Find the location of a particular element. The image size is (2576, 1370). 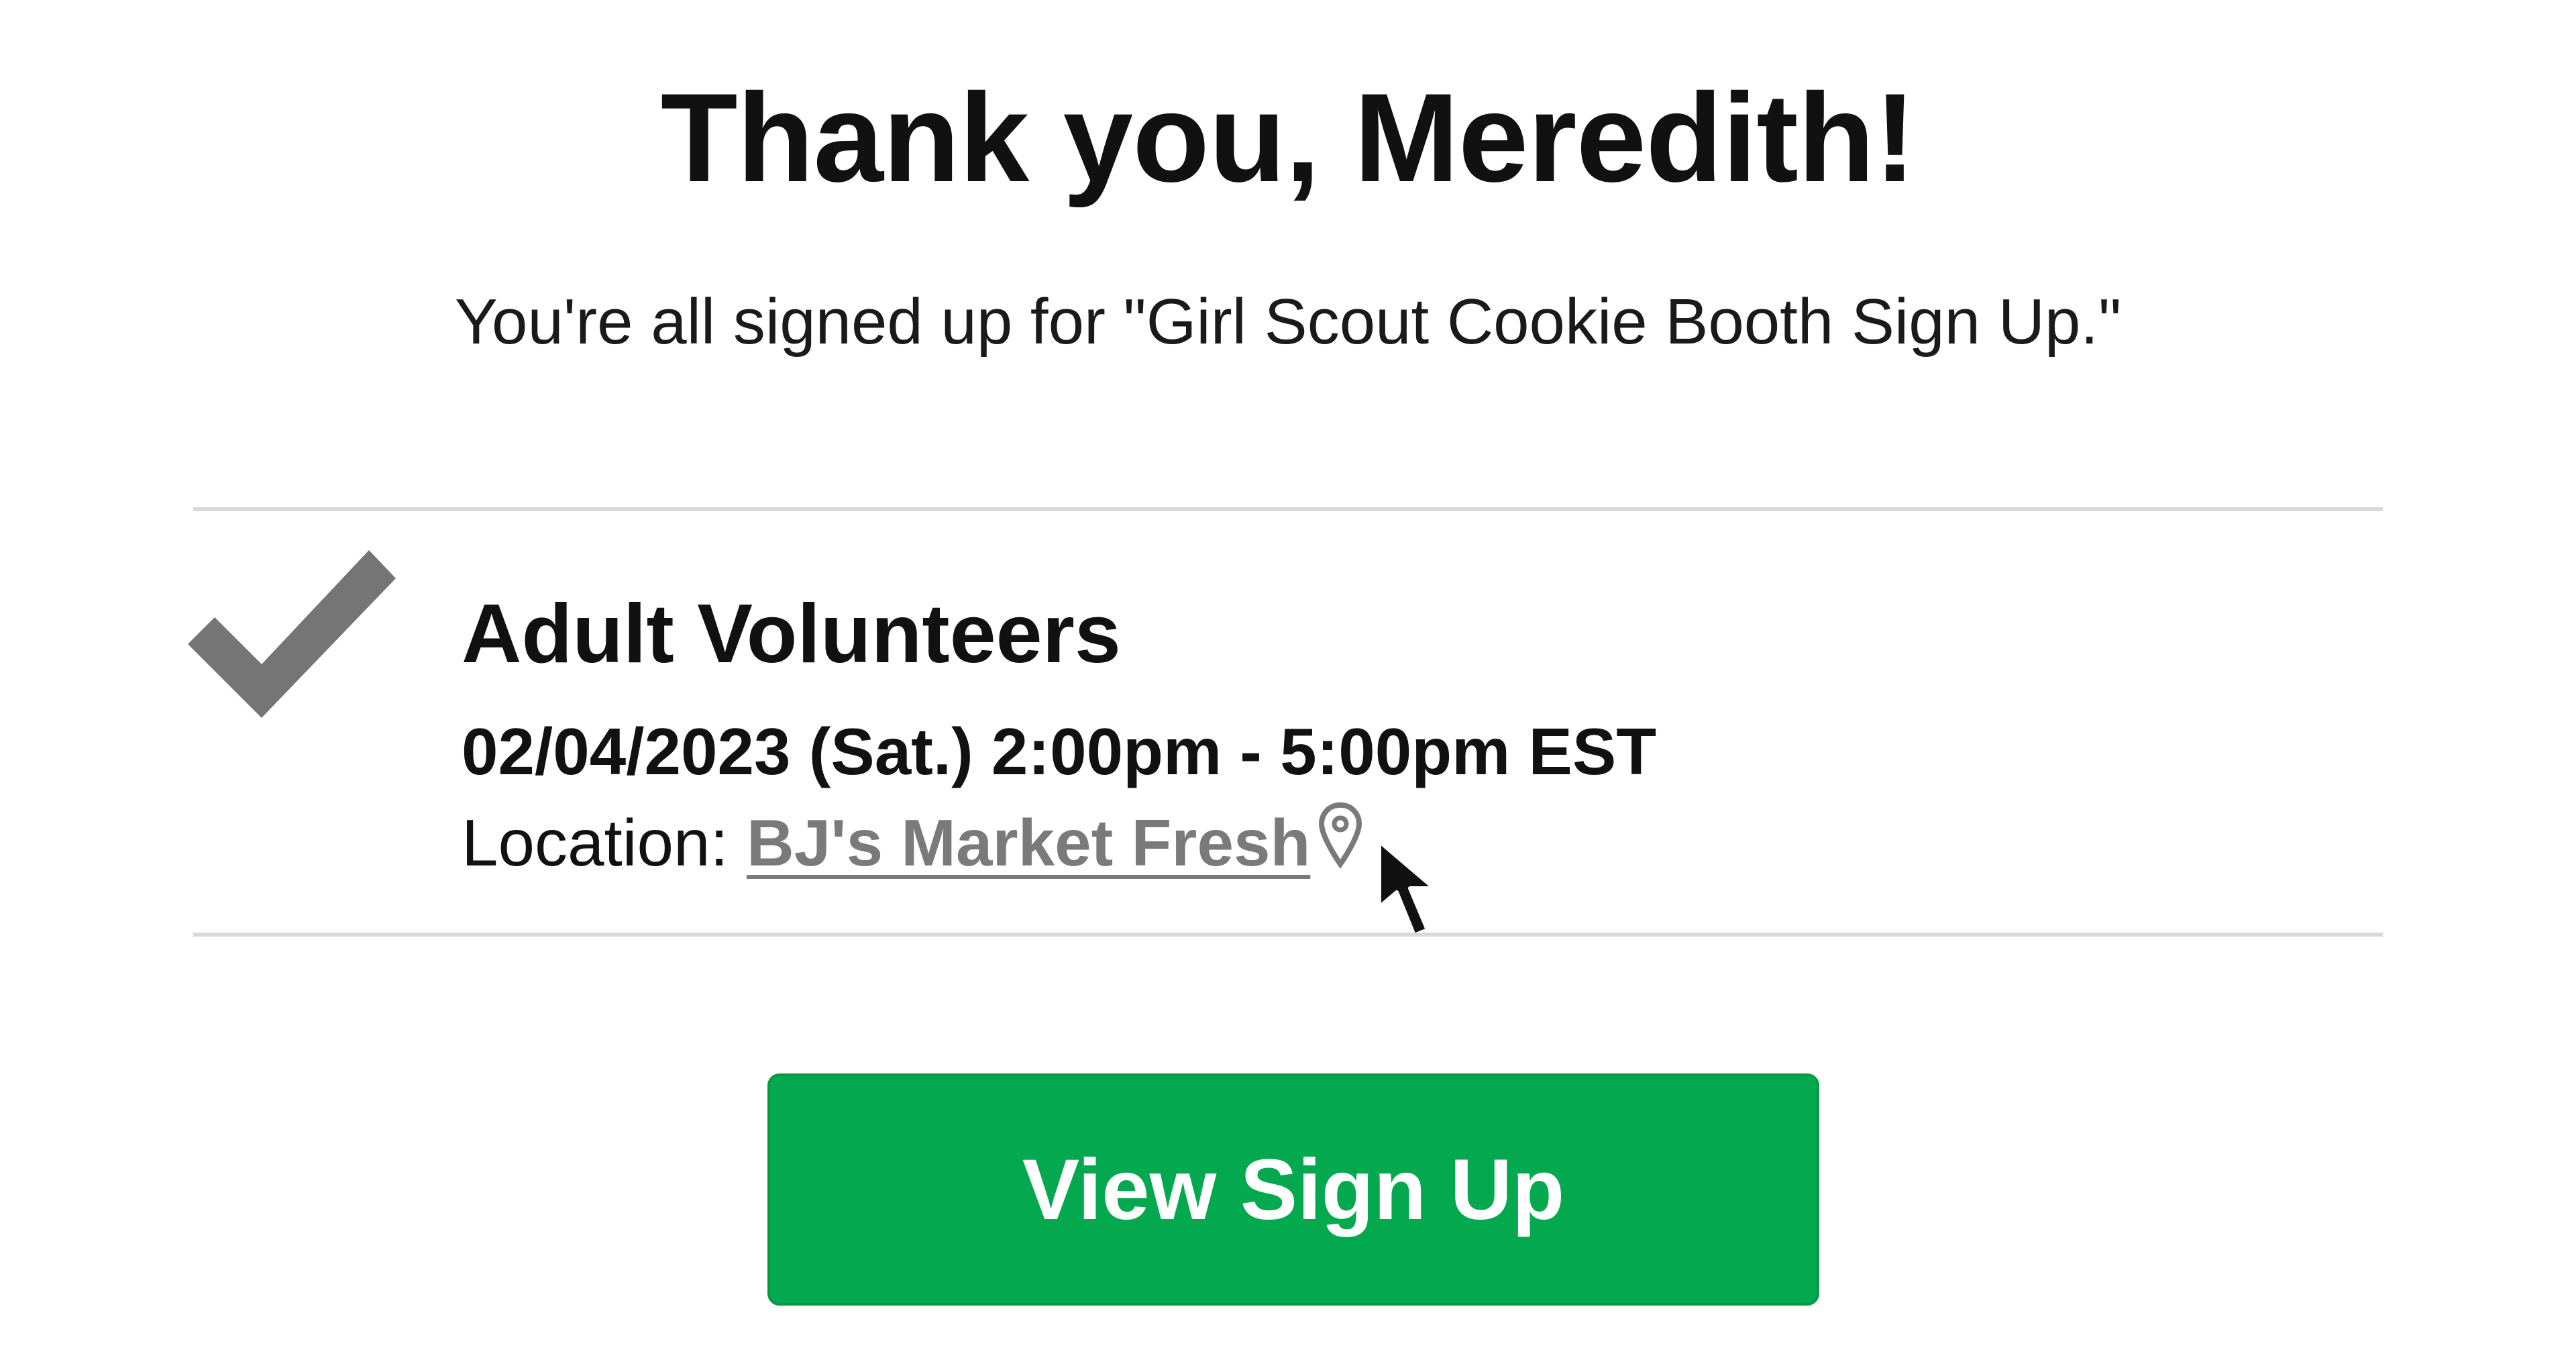

view-sign-up-button: View Sign Up is located at coordinates (1293, 1189).